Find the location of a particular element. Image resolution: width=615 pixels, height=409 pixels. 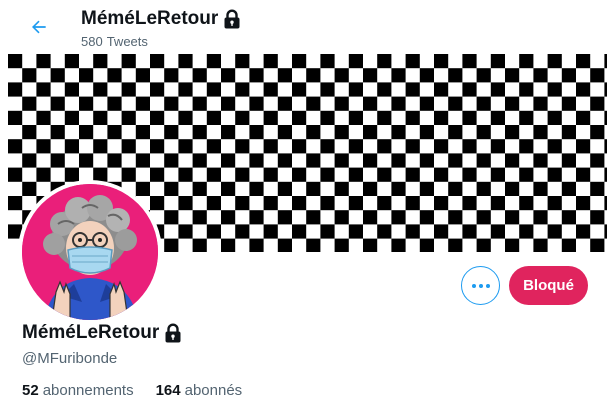

more-options-button is located at coordinates (480, 285).